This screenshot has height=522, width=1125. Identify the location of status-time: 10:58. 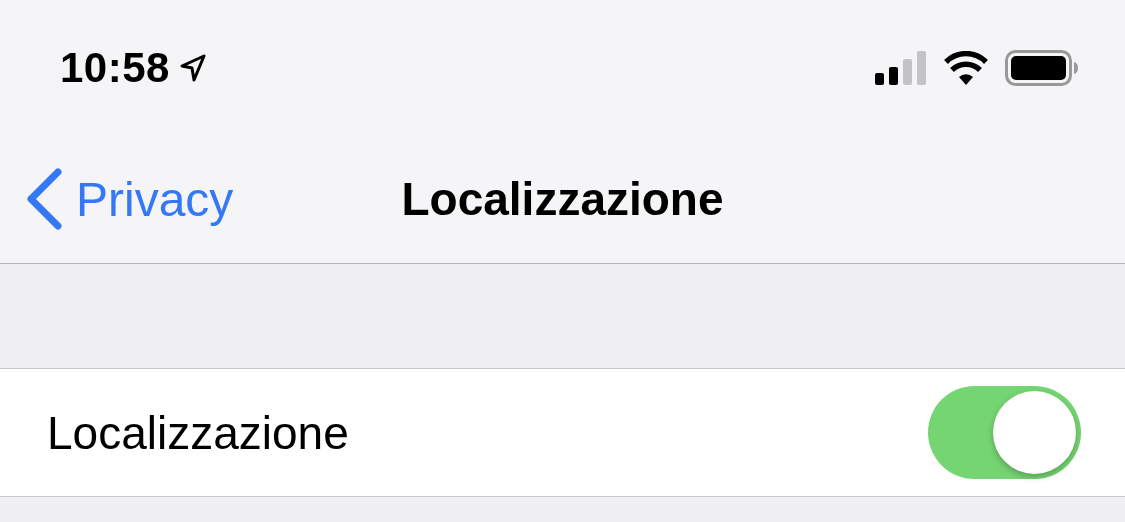
(115, 68).